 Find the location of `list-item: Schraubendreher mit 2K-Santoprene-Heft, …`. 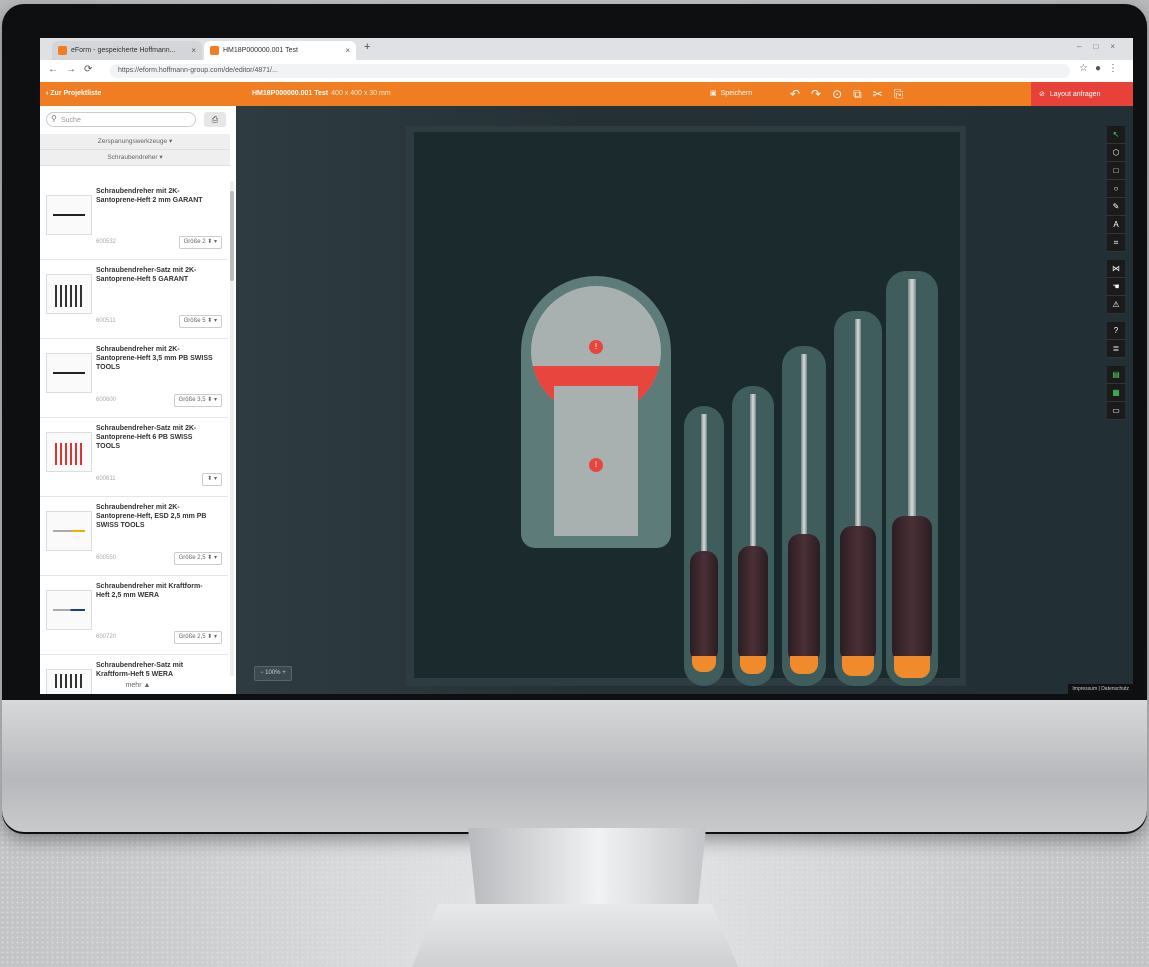

list-item: Schraubendreher mit 2K-Santoprene-Heft, … is located at coordinates (134, 536).